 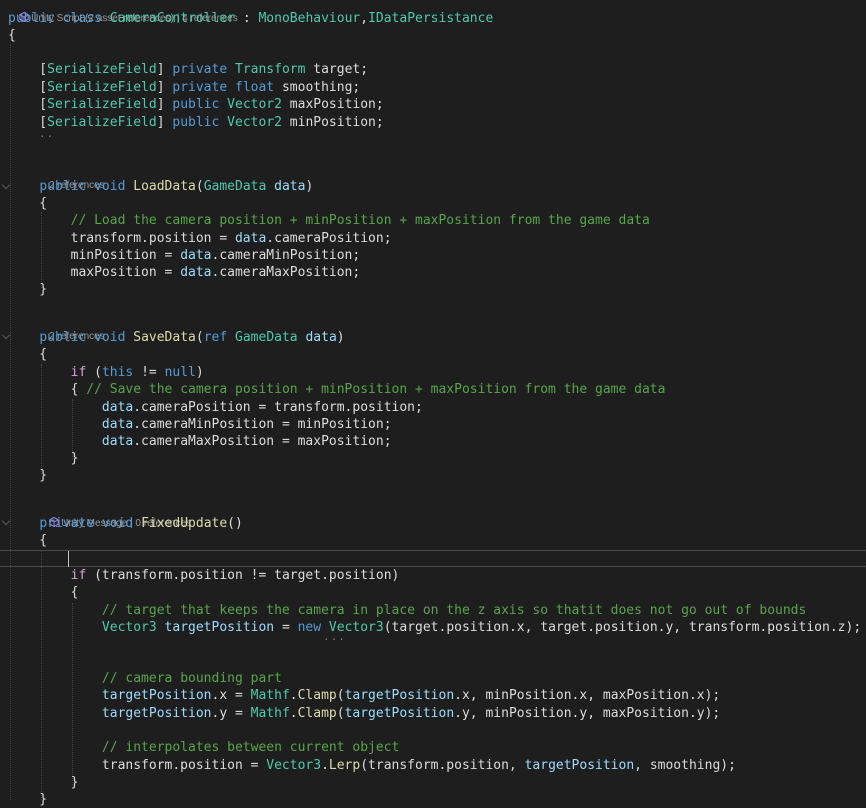 What do you see at coordinates (433, 424) in the screenshot?
I see `code-line: data.cameraMinPosition = minPosition;` at bounding box center [433, 424].